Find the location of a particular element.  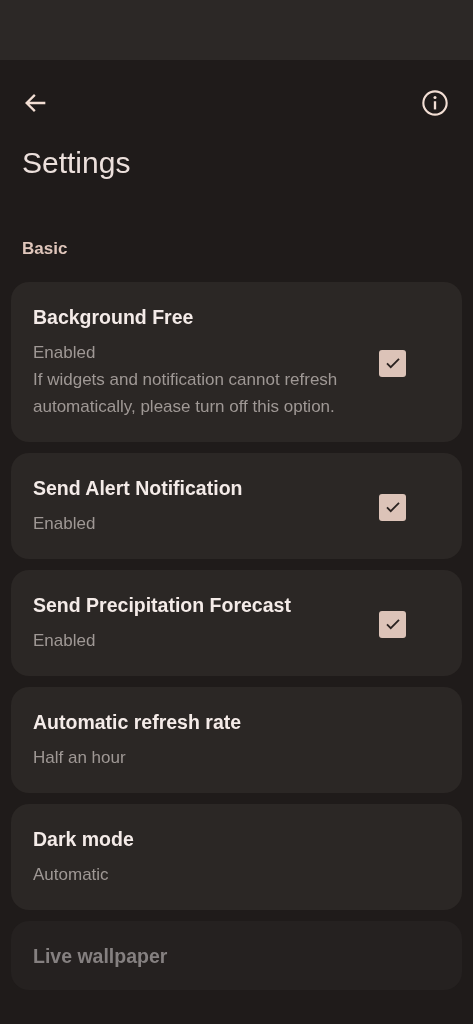

info-icon is located at coordinates (435, 103).